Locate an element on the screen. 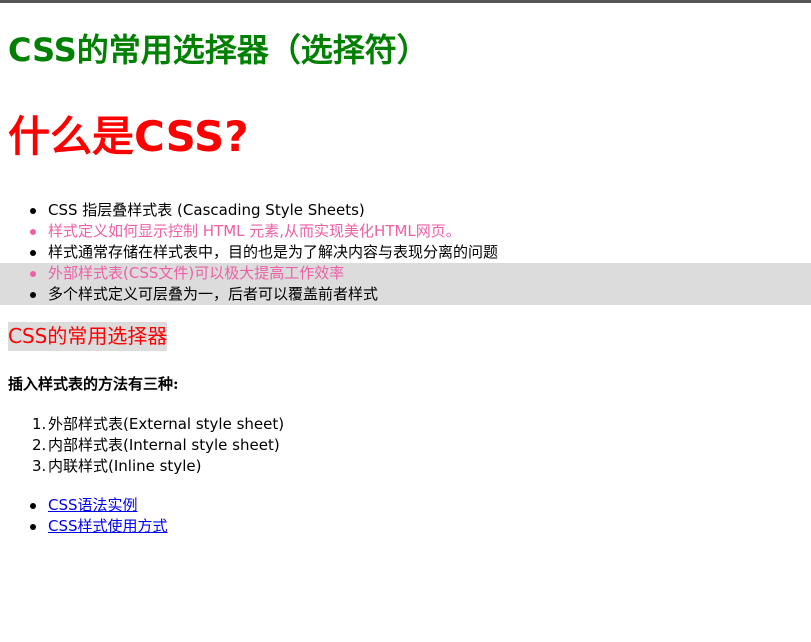 The height and width of the screenshot is (642, 811). list-item-text: 内部样式表(Internal style sheet) is located at coordinates (164, 445).